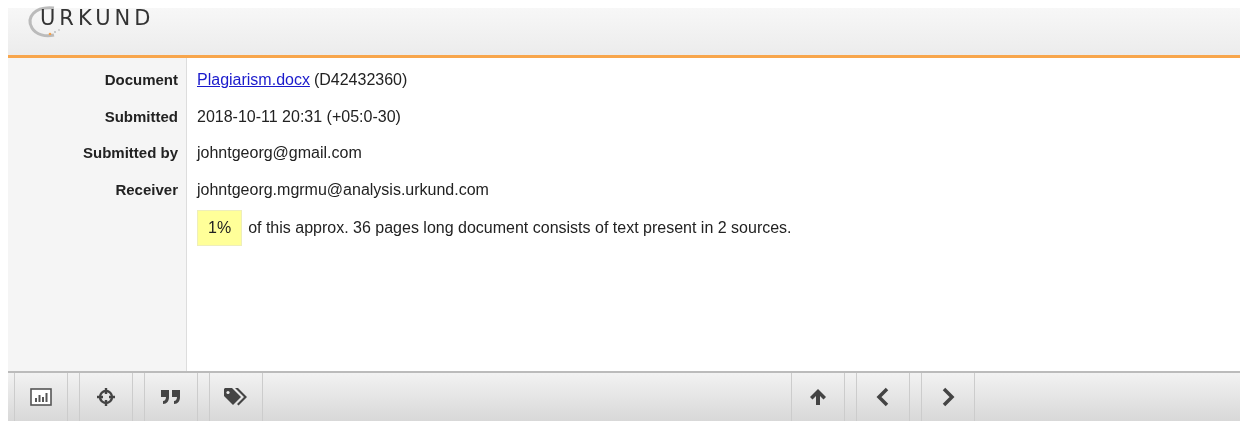  I want to click on chevron-right-icon, so click(948, 397).